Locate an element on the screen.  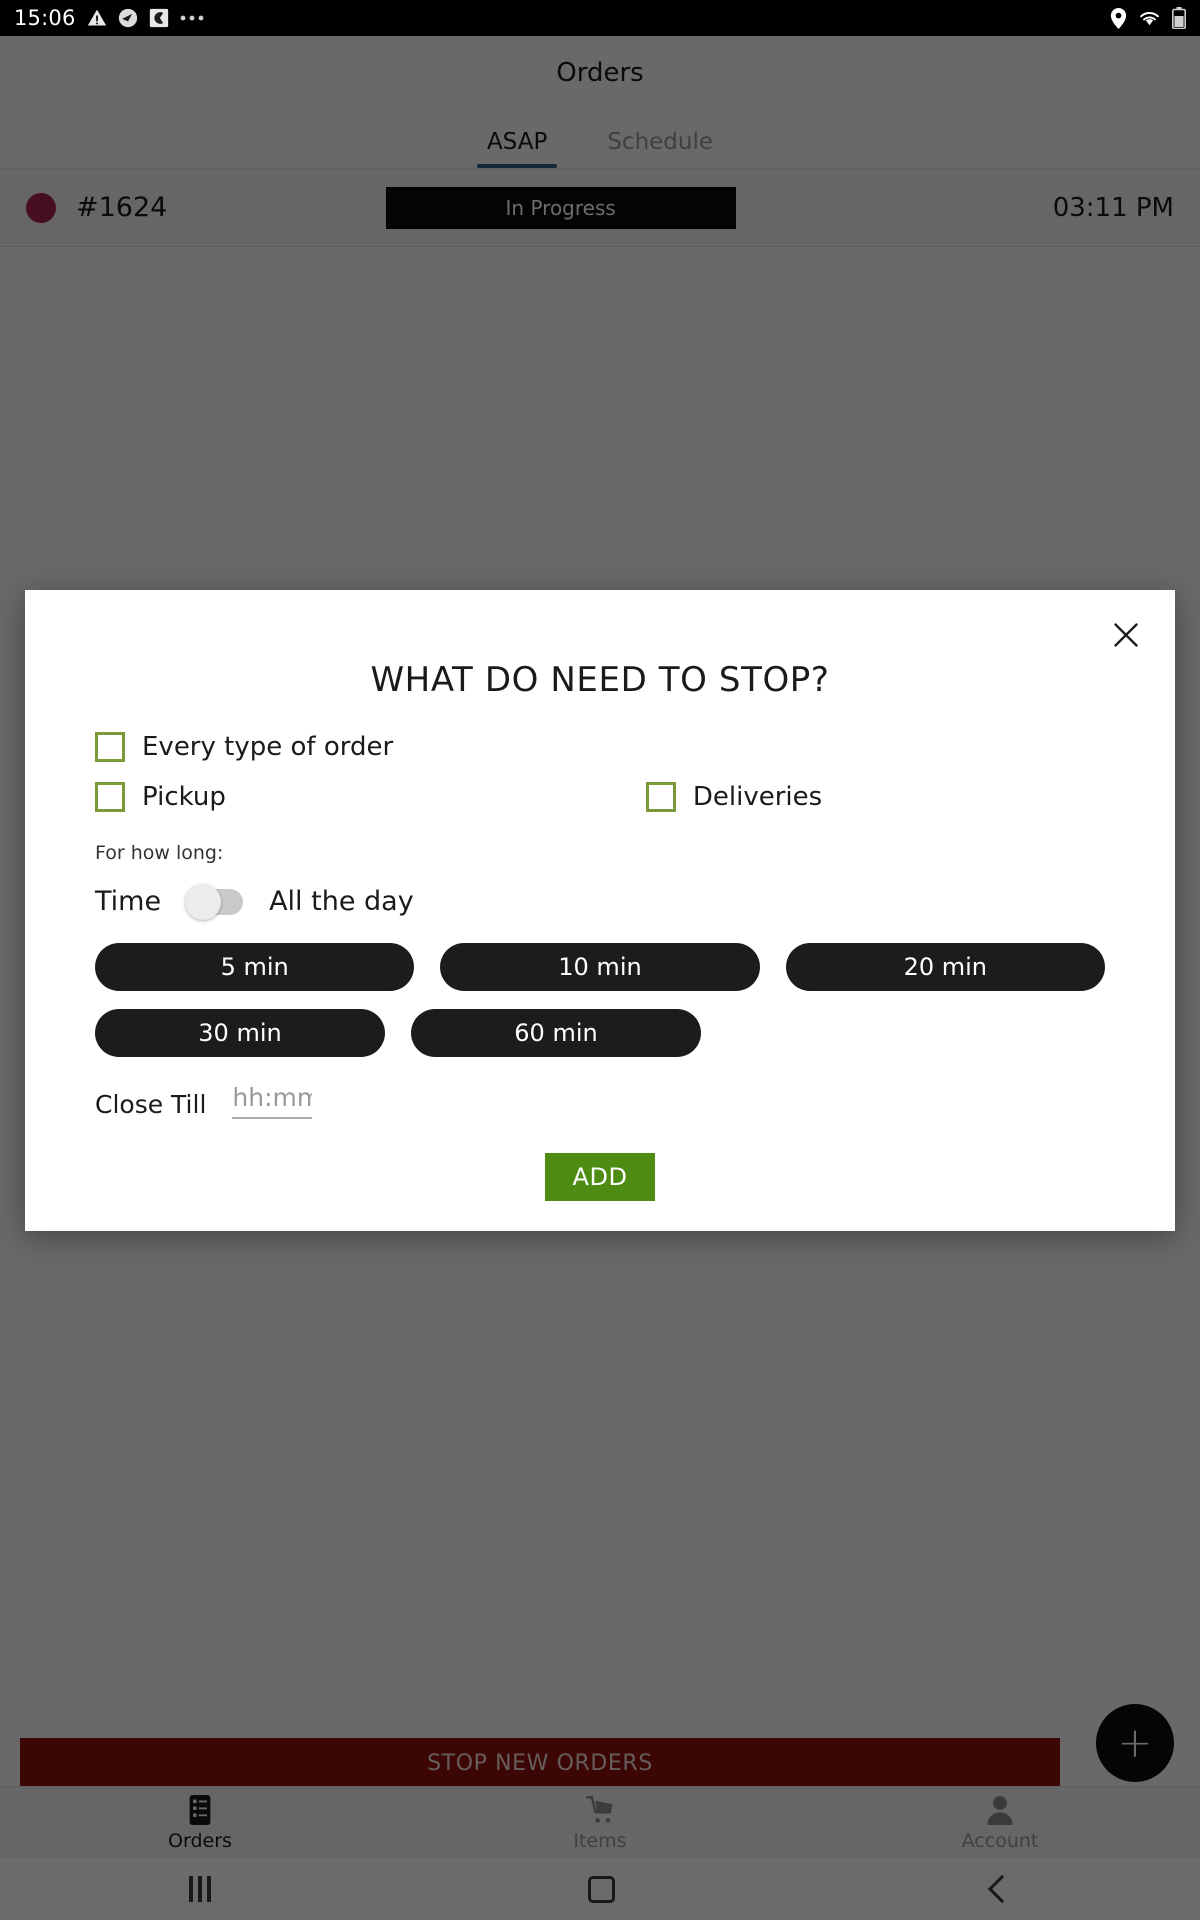
for-how-long-label: For how long: is located at coordinates (159, 853).